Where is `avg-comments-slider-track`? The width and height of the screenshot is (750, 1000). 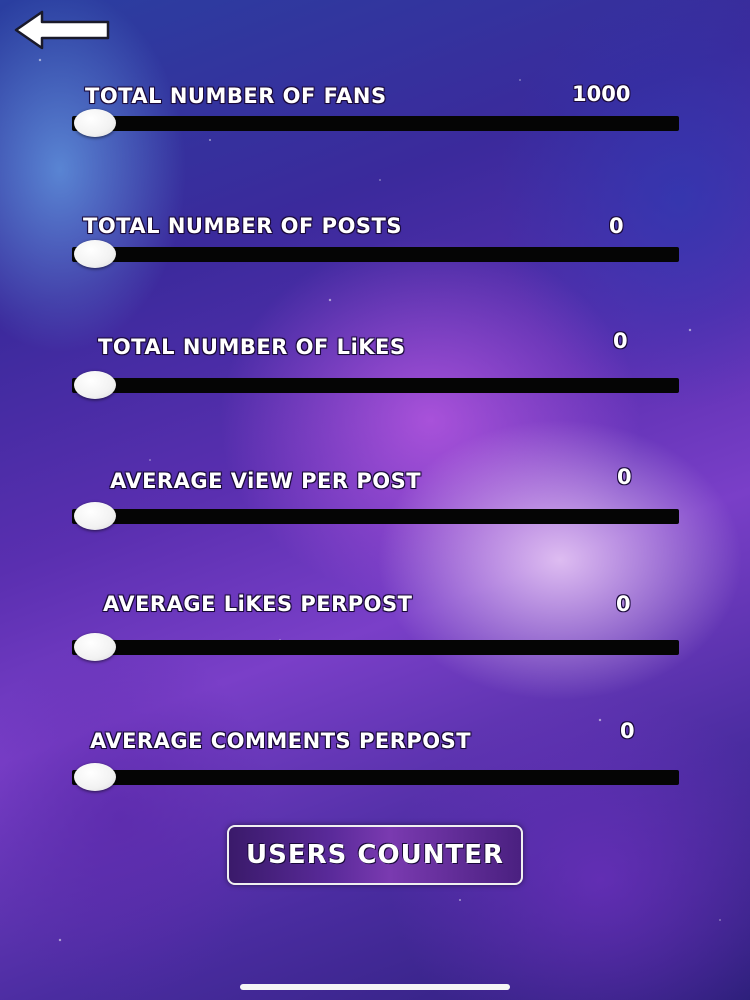
avg-comments-slider-track is located at coordinates (375, 777).